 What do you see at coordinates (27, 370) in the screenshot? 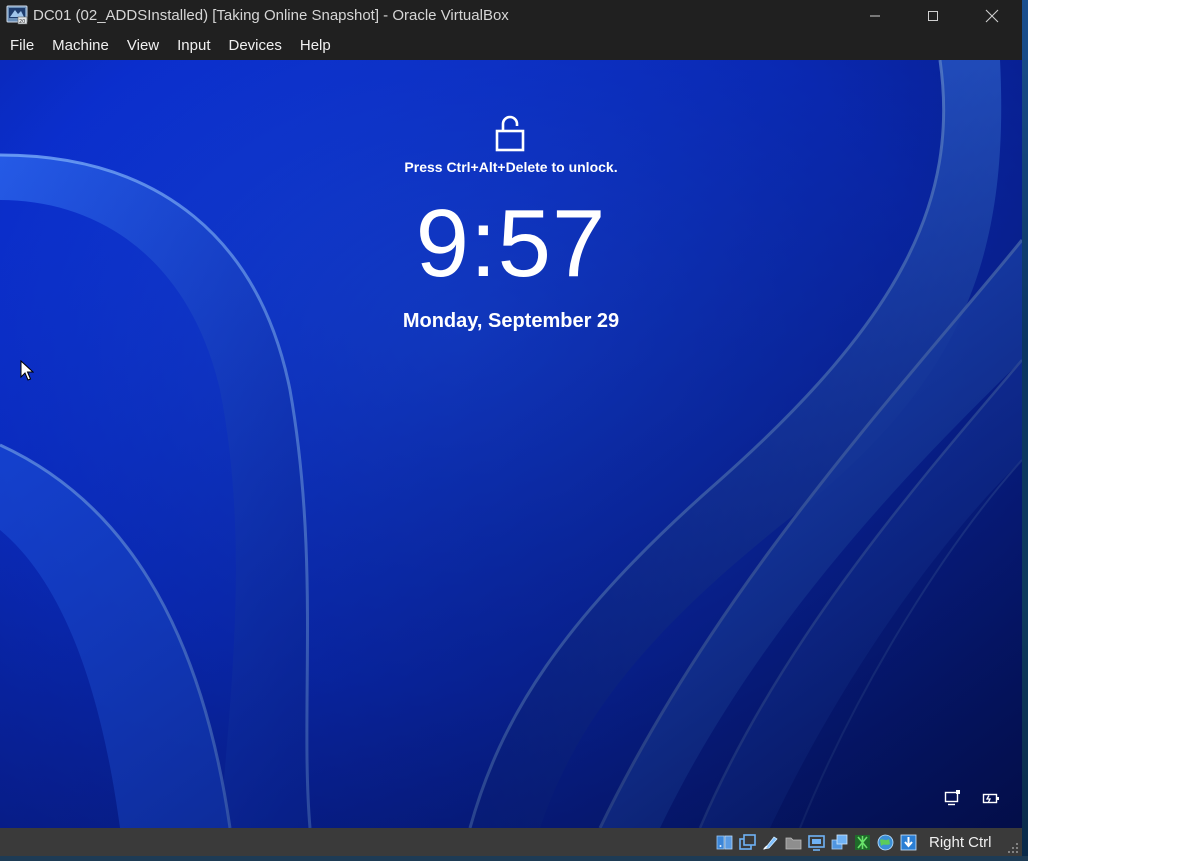
I see `mouse-pointer-icon` at bounding box center [27, 370].